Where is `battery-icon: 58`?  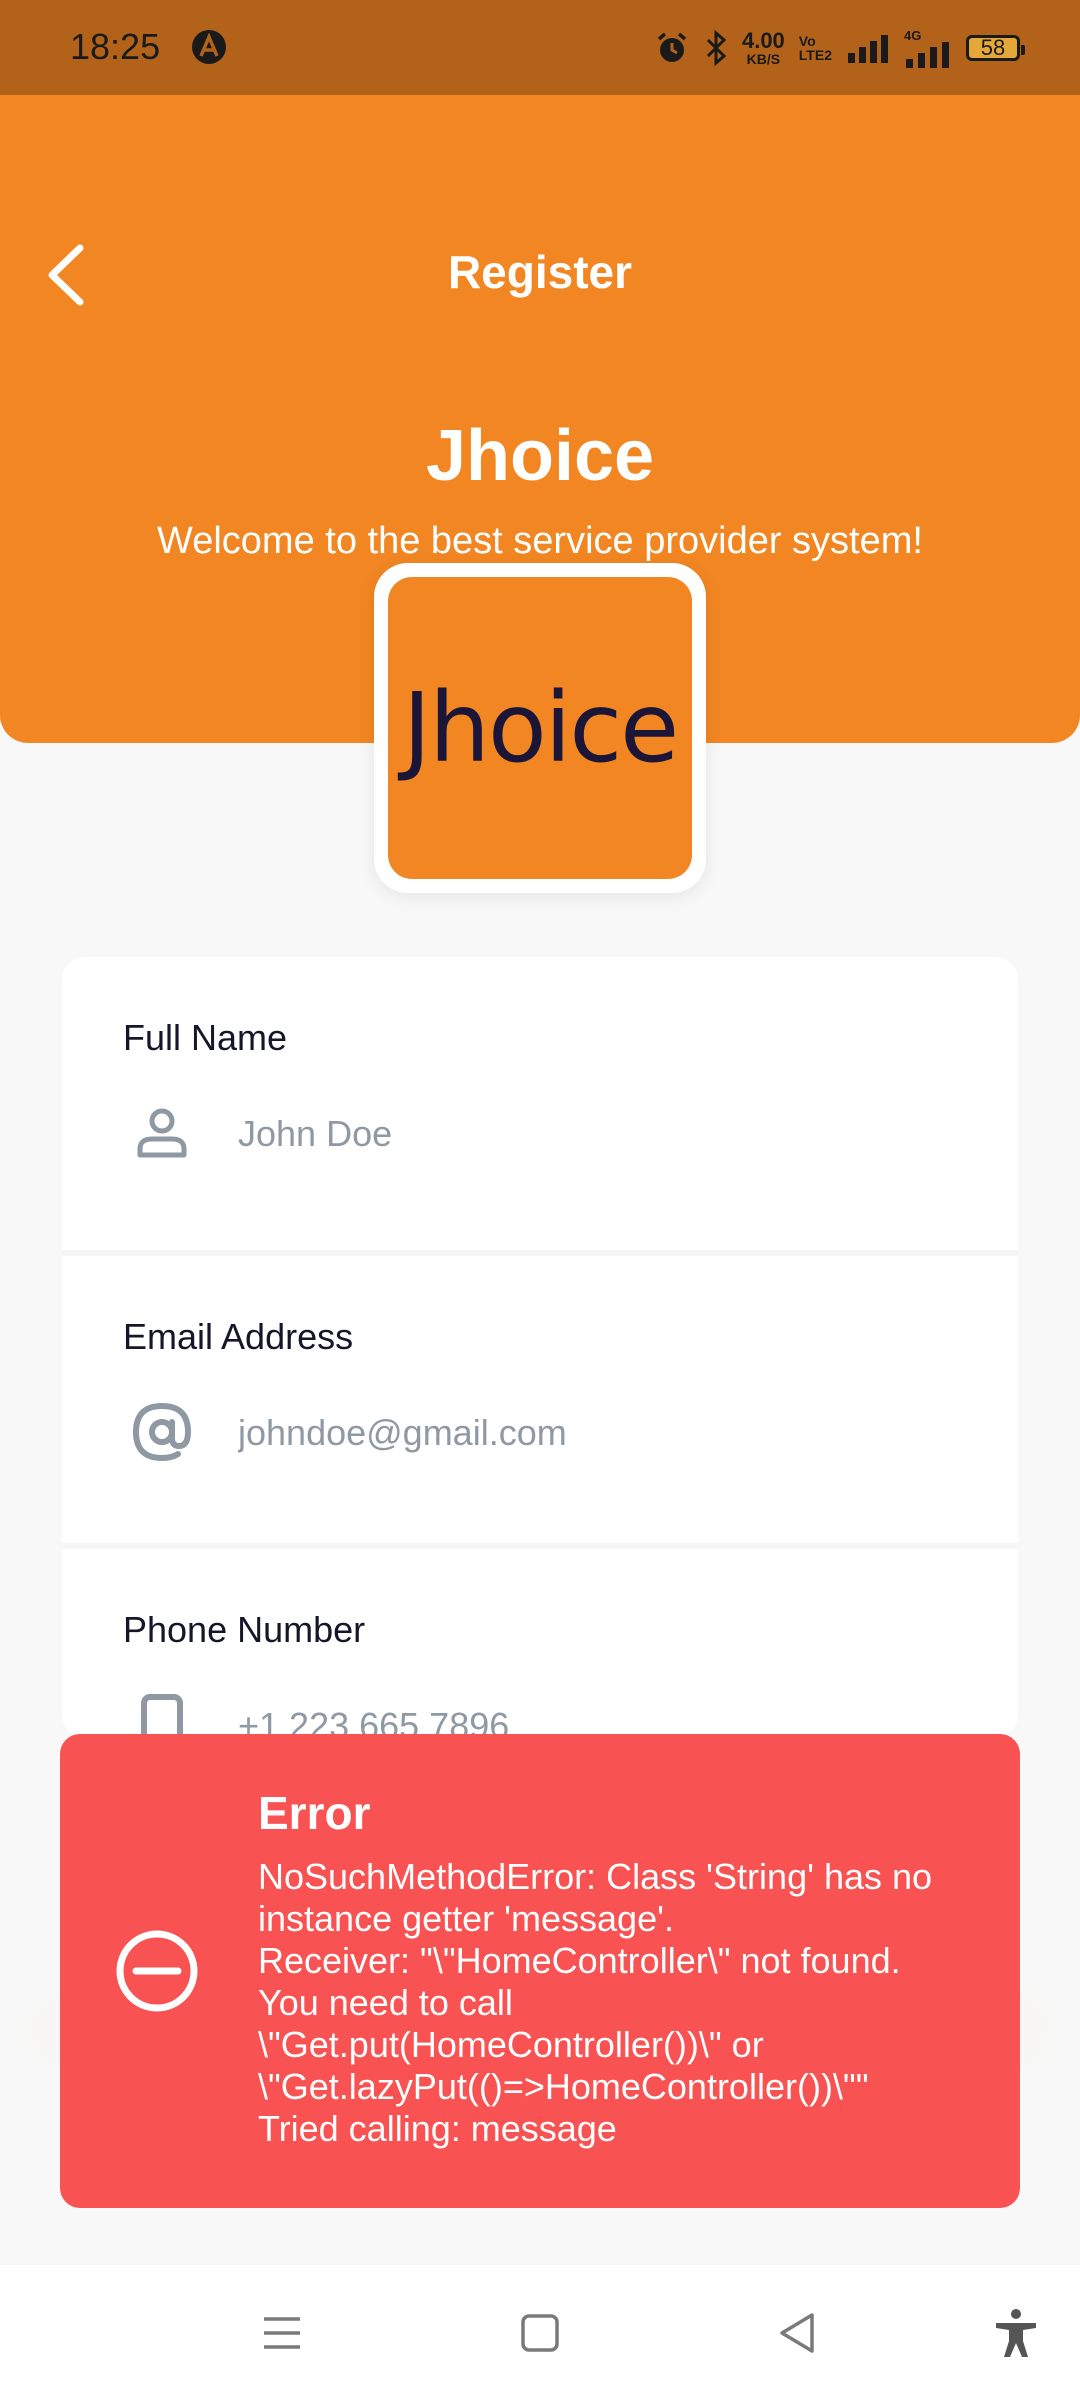 battery-icon: 58 is located at coordinates (995, 48).